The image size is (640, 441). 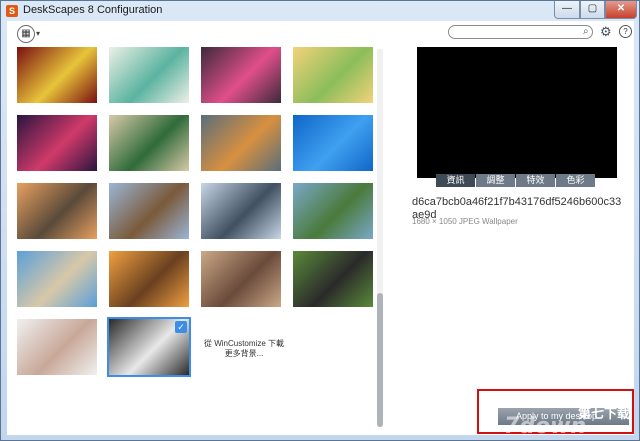 I want to click on search-input, so click(x=520, y=32).